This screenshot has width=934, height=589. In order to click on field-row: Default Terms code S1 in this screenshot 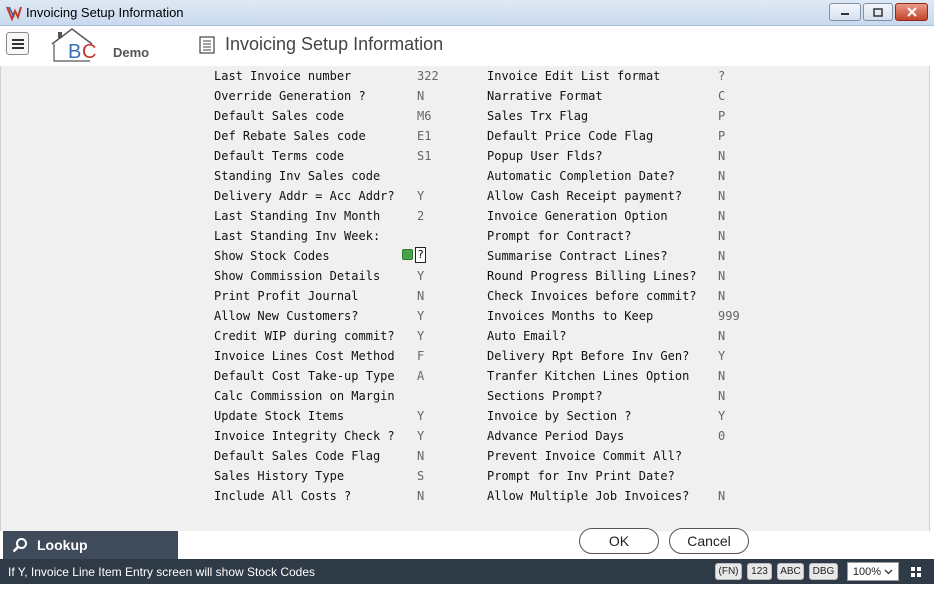, I will do `click(344, 156)`.